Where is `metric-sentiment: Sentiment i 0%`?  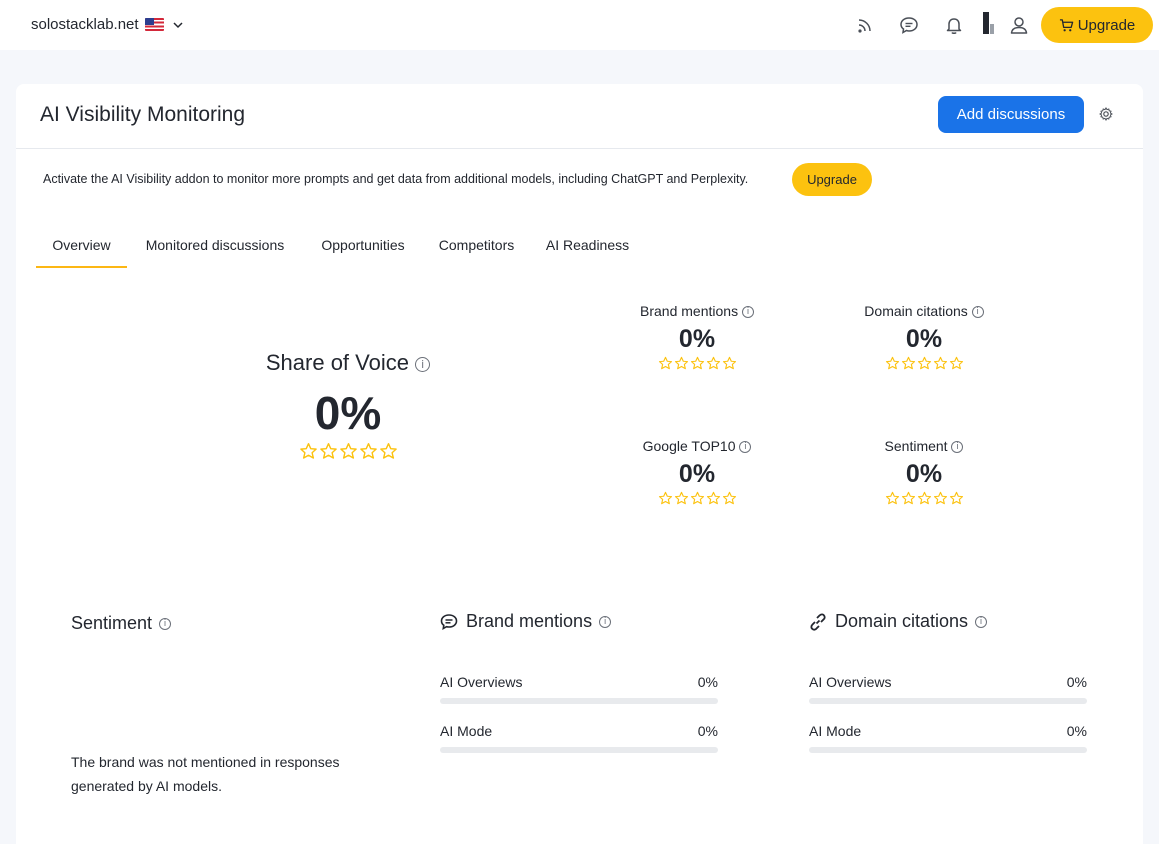
metric-sentiment: Sentiment i 0% is located at coordinates (924, 472).